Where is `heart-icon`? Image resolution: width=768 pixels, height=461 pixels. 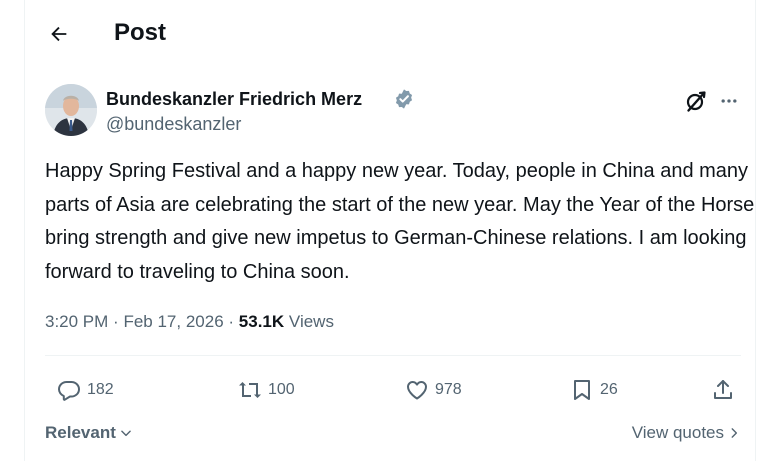
heart-icon is located at coordinates (417, 390).